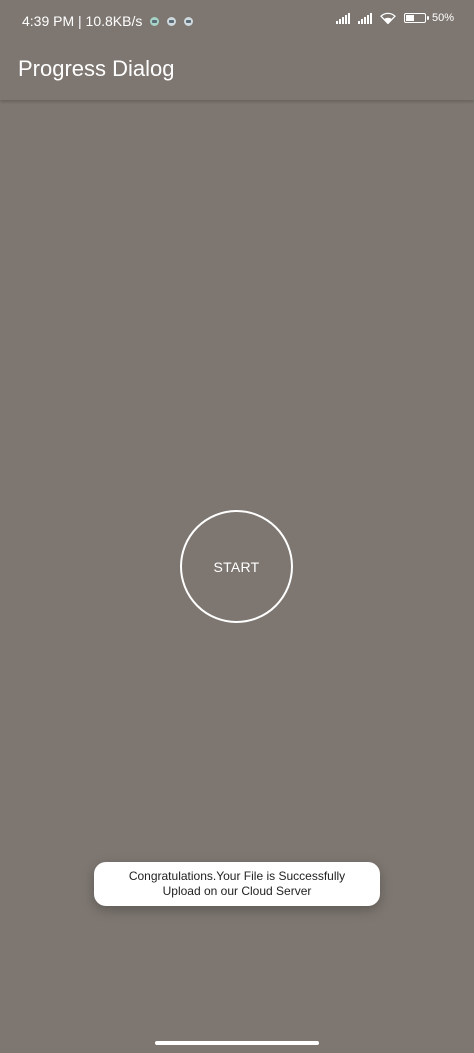 Image resolution: width=474 pixels, height=1053 pixels. Describe the element at coordinates (410, 18) in the screenshot. I see `battery-fill` at that location.